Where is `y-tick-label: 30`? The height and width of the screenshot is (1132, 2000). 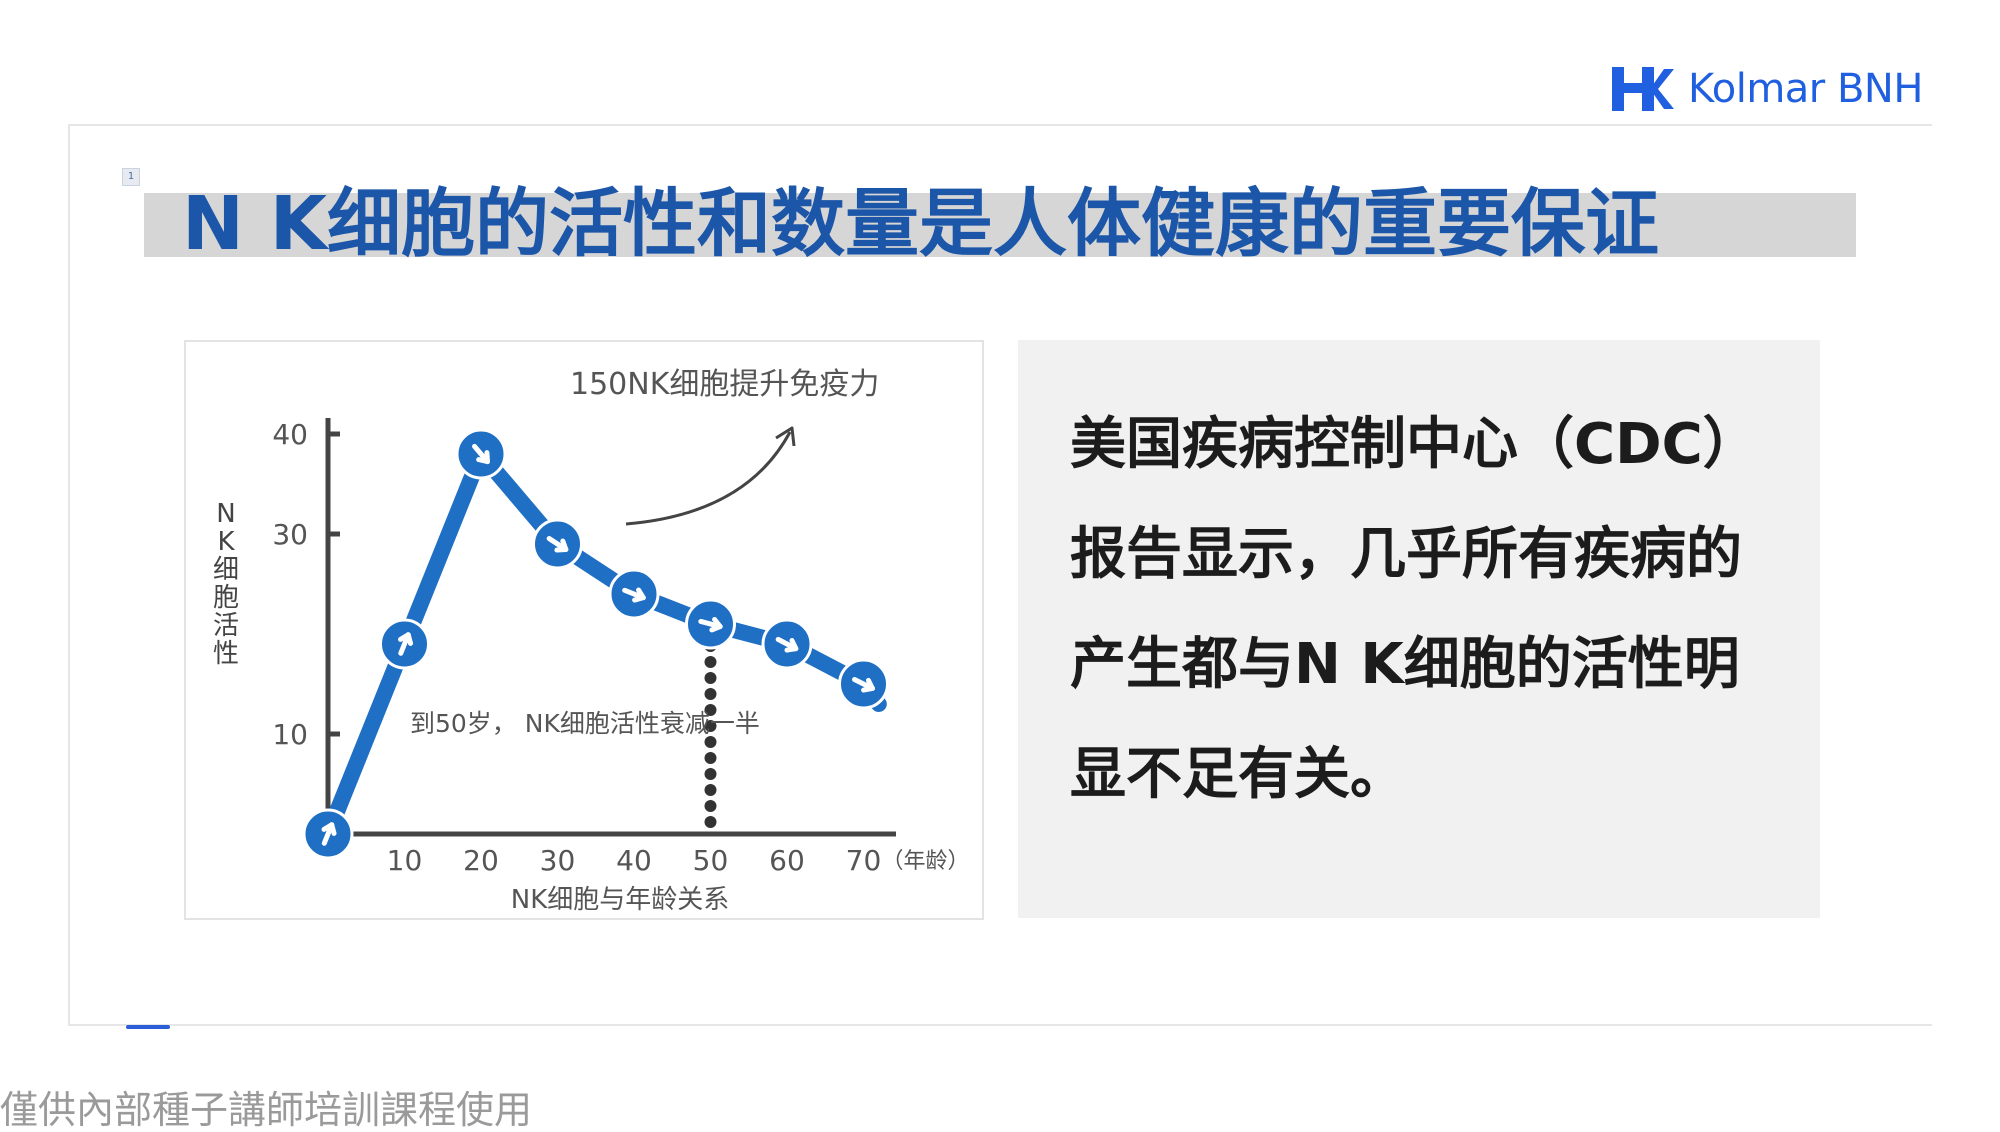
y-tick-label: 30 is located at coordinates (290, 534).